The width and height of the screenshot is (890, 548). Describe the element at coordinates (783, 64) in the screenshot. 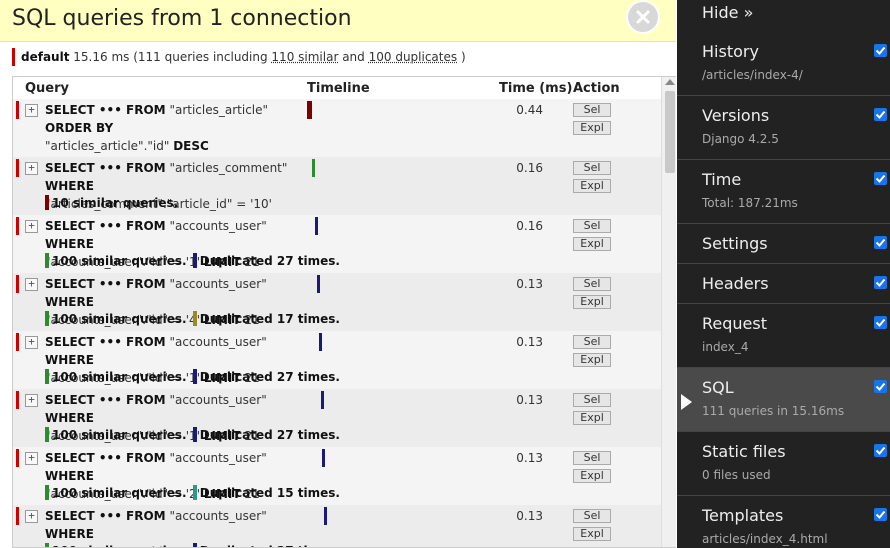

I see `sidebar-item-history: History/articles/index-4/` at that location.